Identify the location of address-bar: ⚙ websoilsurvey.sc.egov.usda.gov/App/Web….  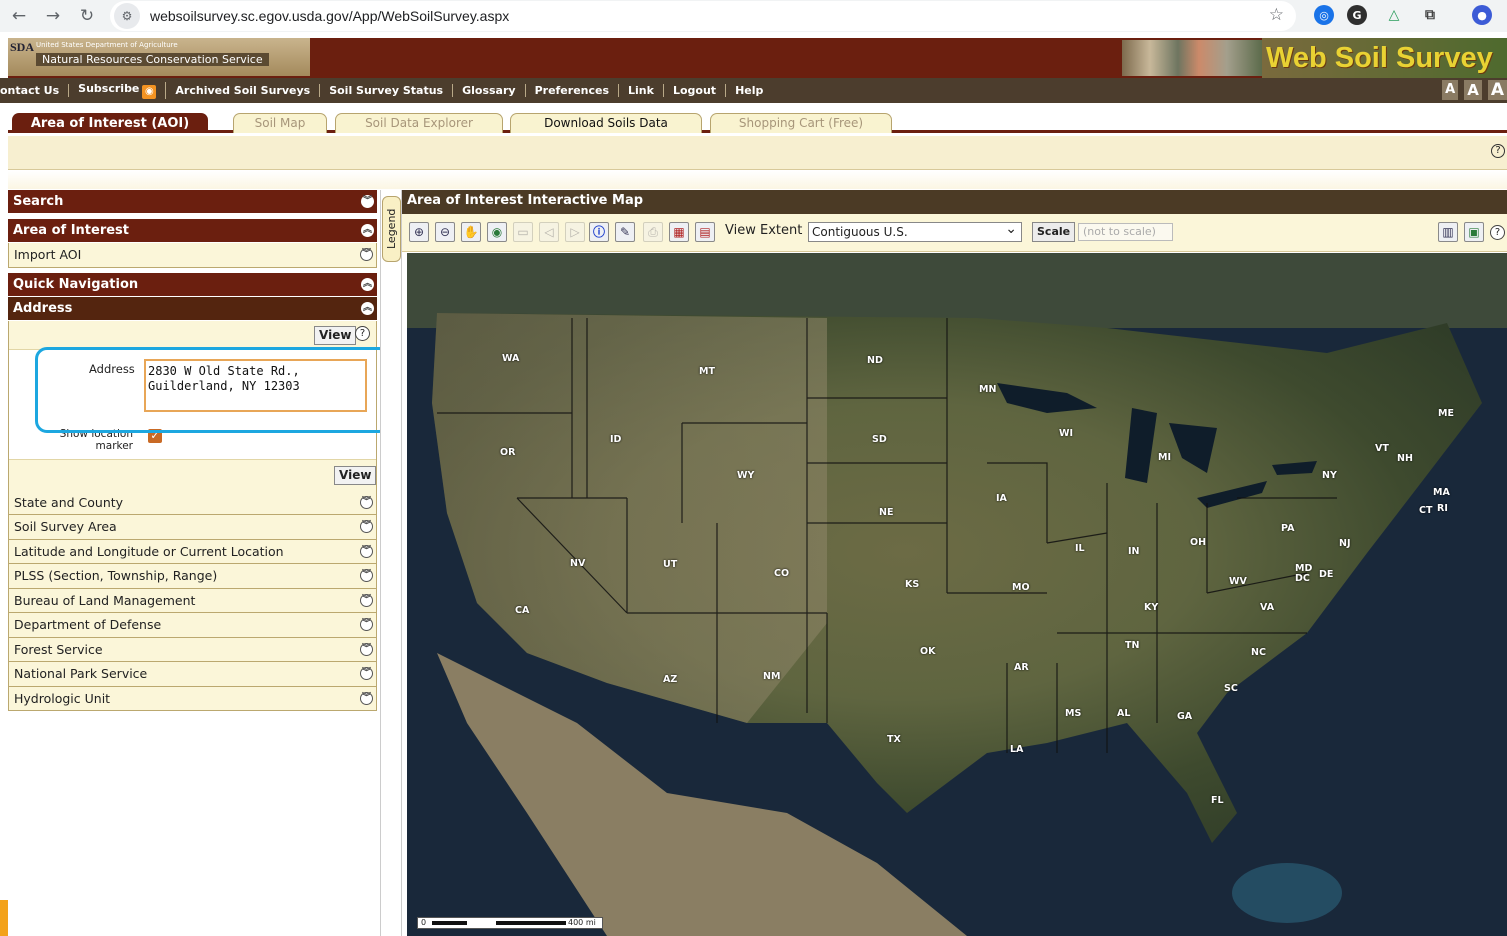
(703, 16).